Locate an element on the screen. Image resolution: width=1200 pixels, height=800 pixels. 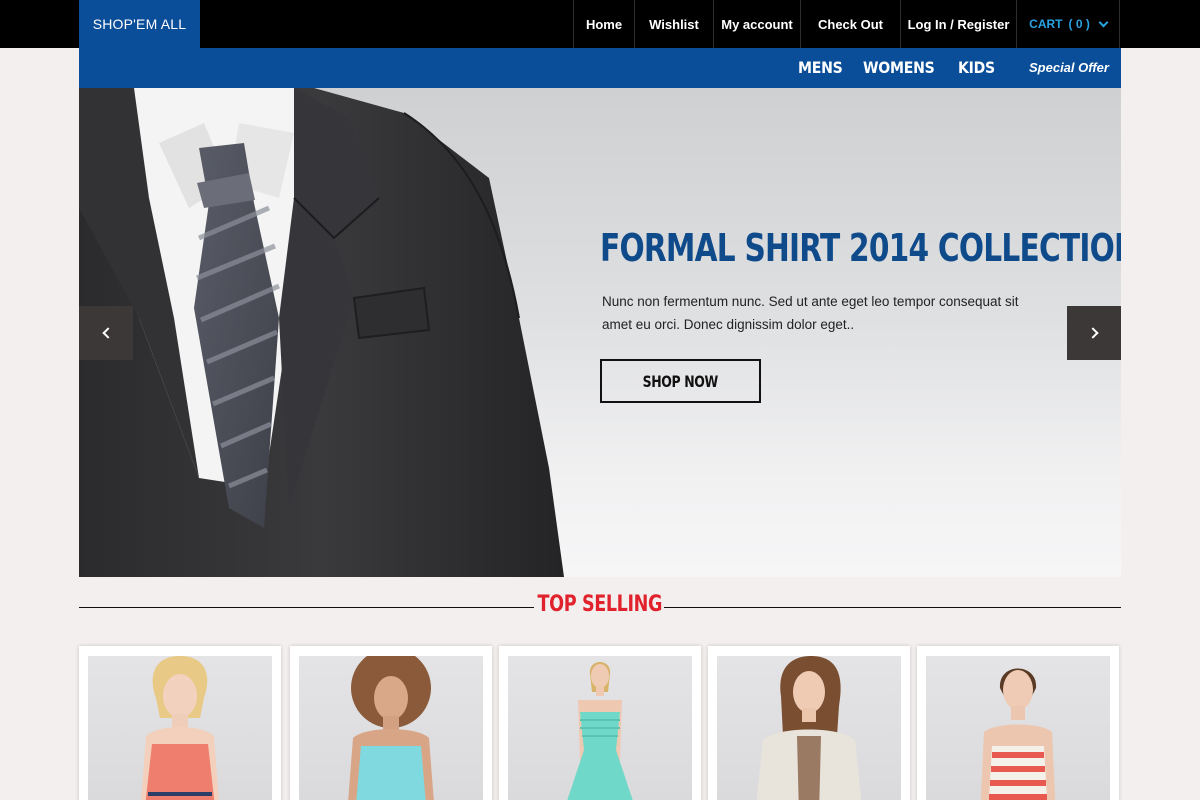
cart-count: ( 0 ) is located at coordinates (1079, 24).